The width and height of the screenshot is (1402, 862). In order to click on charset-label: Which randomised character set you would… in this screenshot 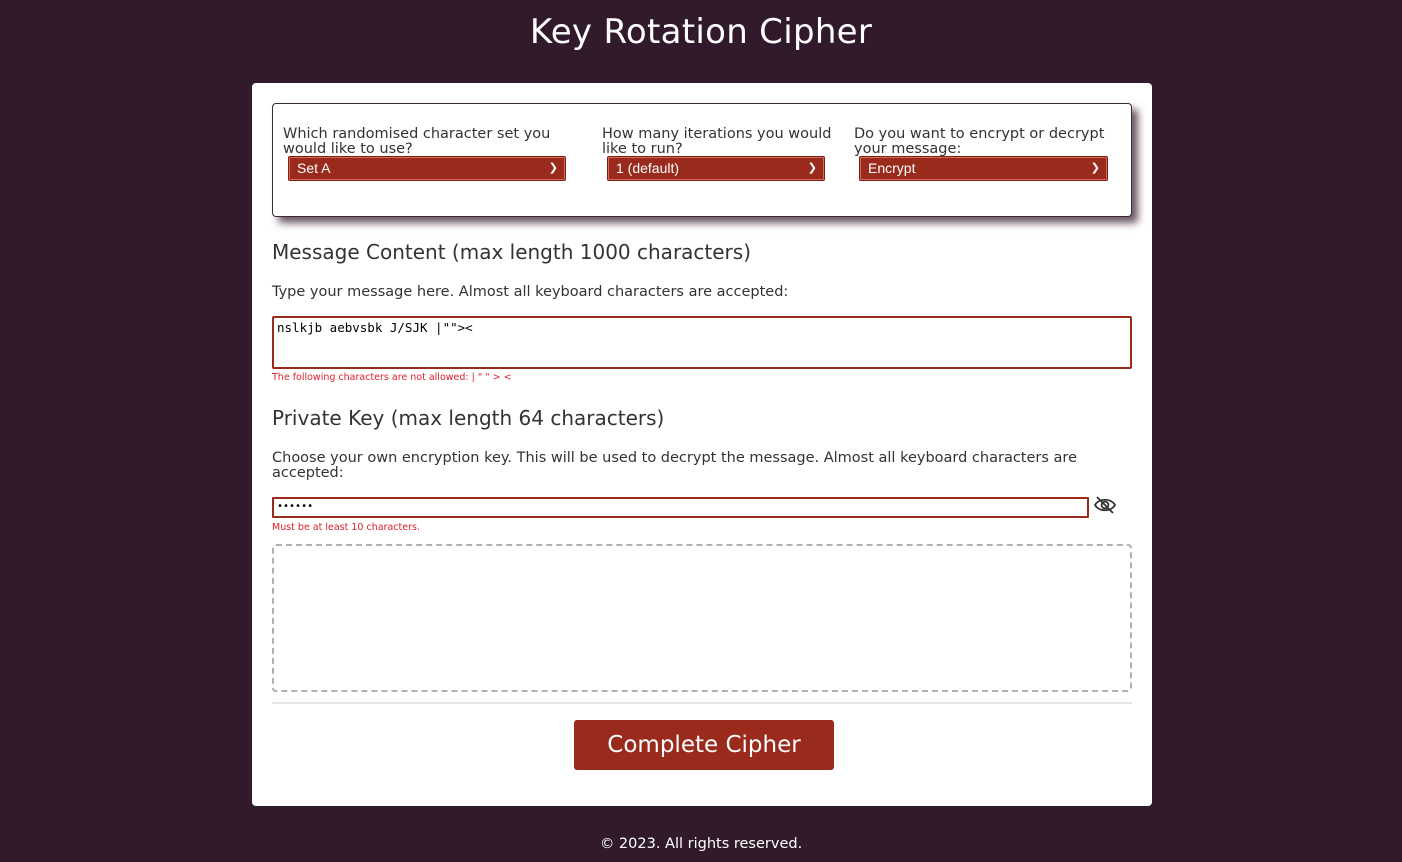, I will do `click(417, 141)`.